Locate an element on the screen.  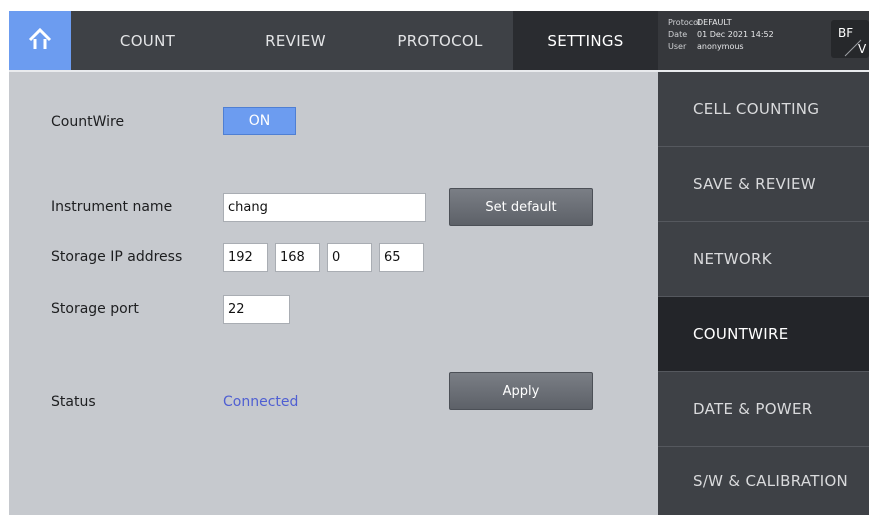
status-label: Status is located at coordinates (73, 402).